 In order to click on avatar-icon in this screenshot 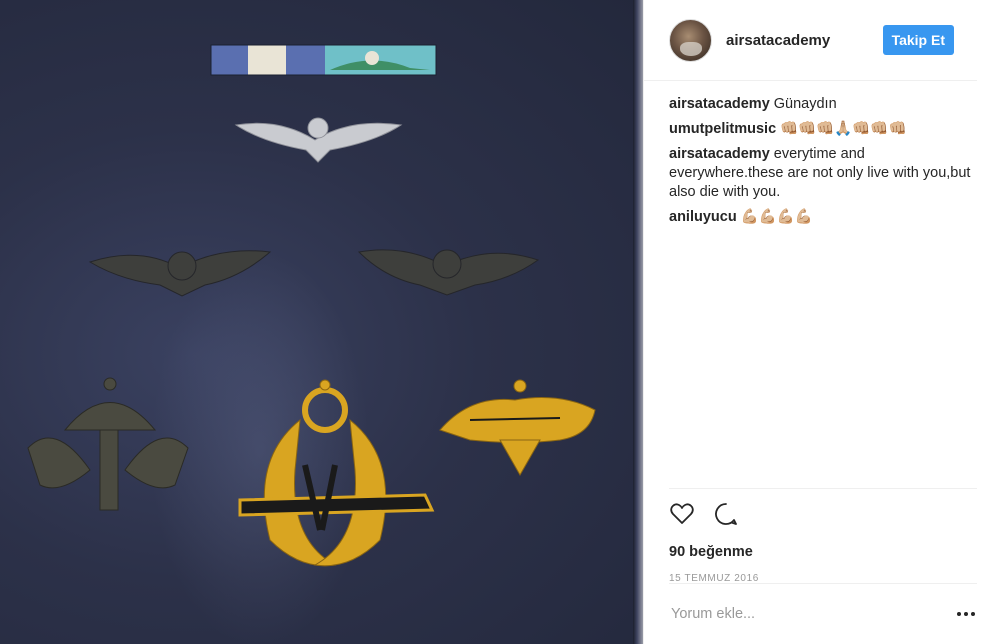, I will do `click(690, 40)`.